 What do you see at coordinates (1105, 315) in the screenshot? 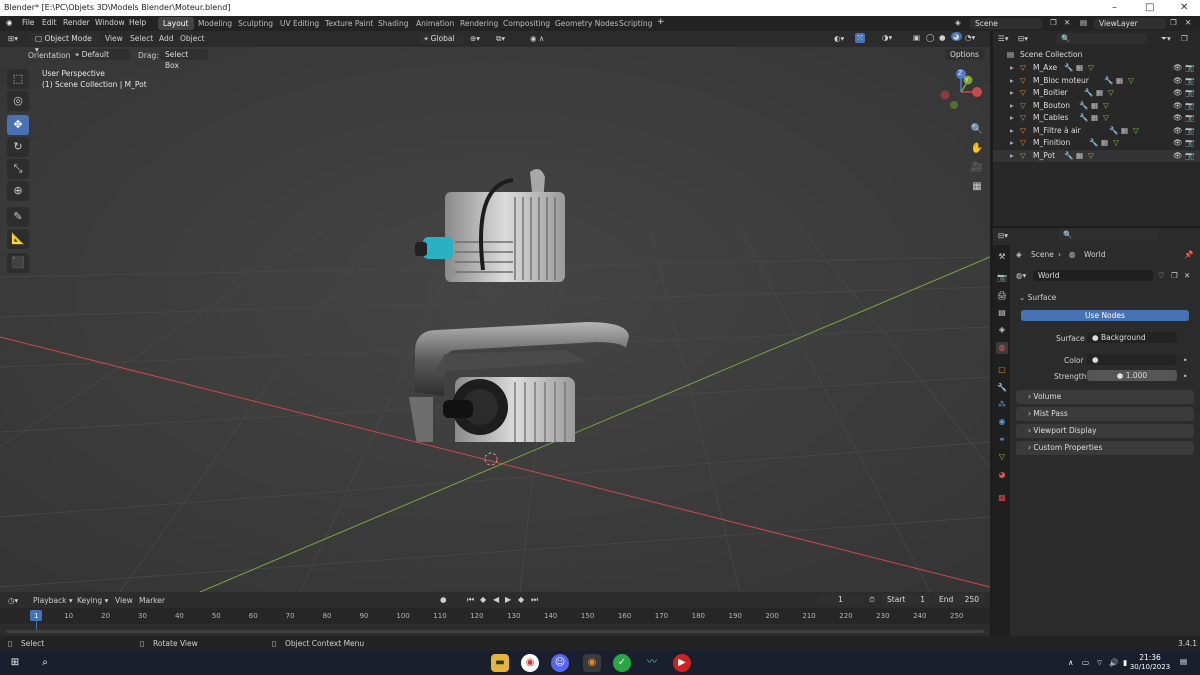
I see `use-nodes-button: Use Nodes` at bounding box center [1105, 315].